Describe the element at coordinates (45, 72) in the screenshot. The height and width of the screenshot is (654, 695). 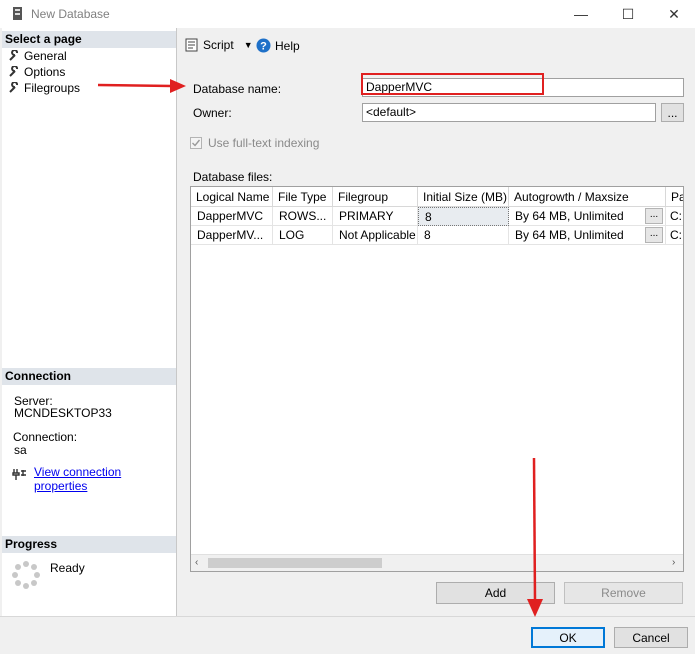
I see `page-item-label: Options` at that location.